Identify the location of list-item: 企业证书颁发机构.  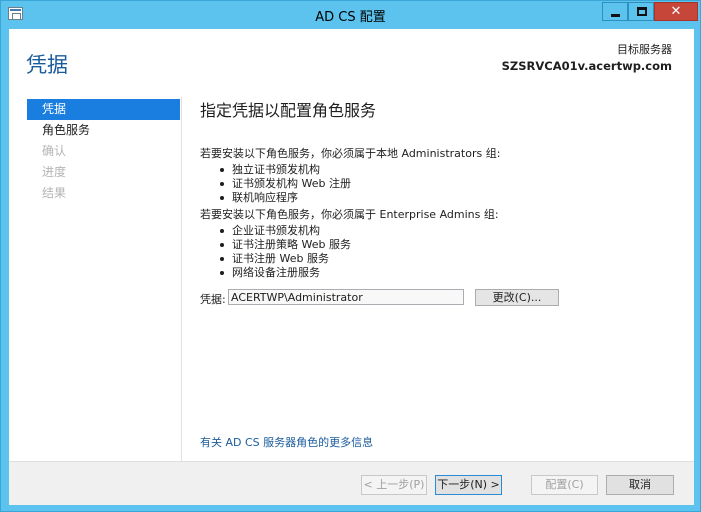
(449, 231).